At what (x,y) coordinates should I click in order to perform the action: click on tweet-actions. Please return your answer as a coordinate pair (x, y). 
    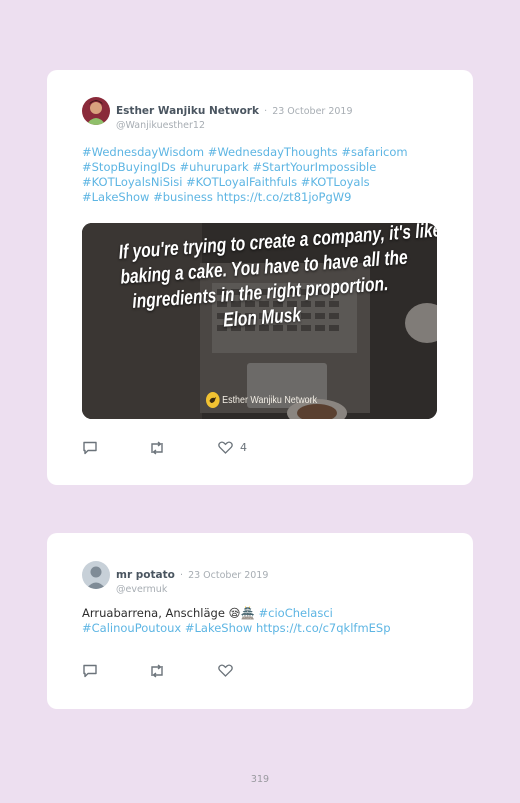
    Looking at the image, I should click on (232, 673).